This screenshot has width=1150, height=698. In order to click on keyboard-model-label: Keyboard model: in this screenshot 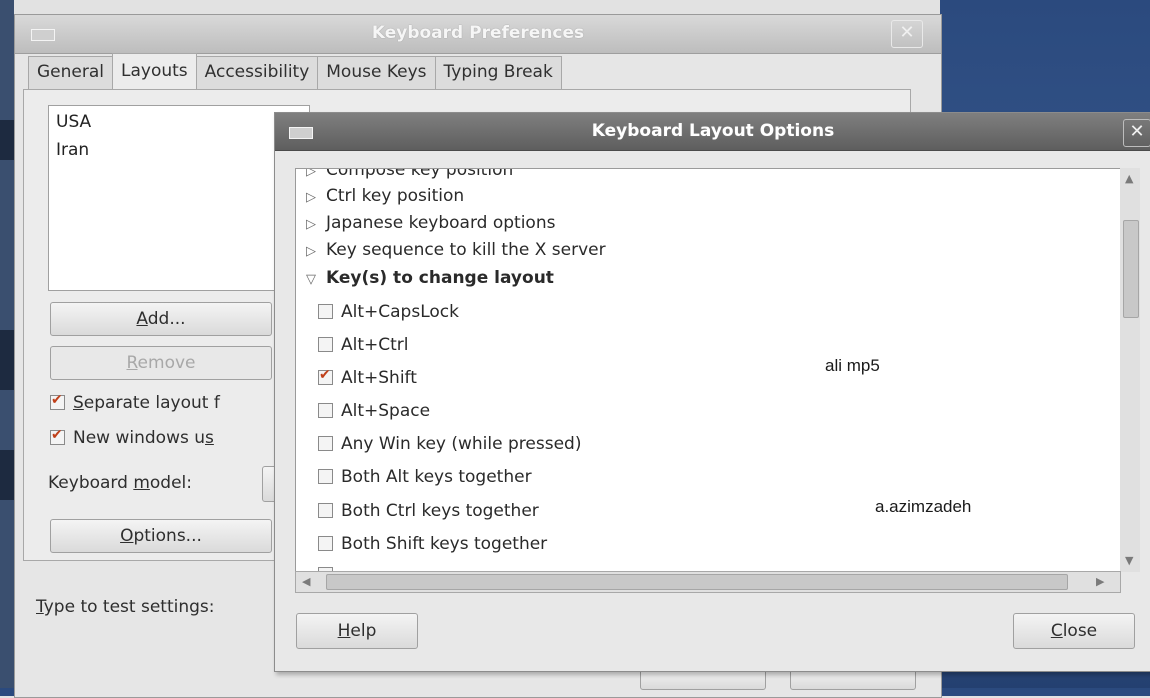, I will do `click(120, 483)`.